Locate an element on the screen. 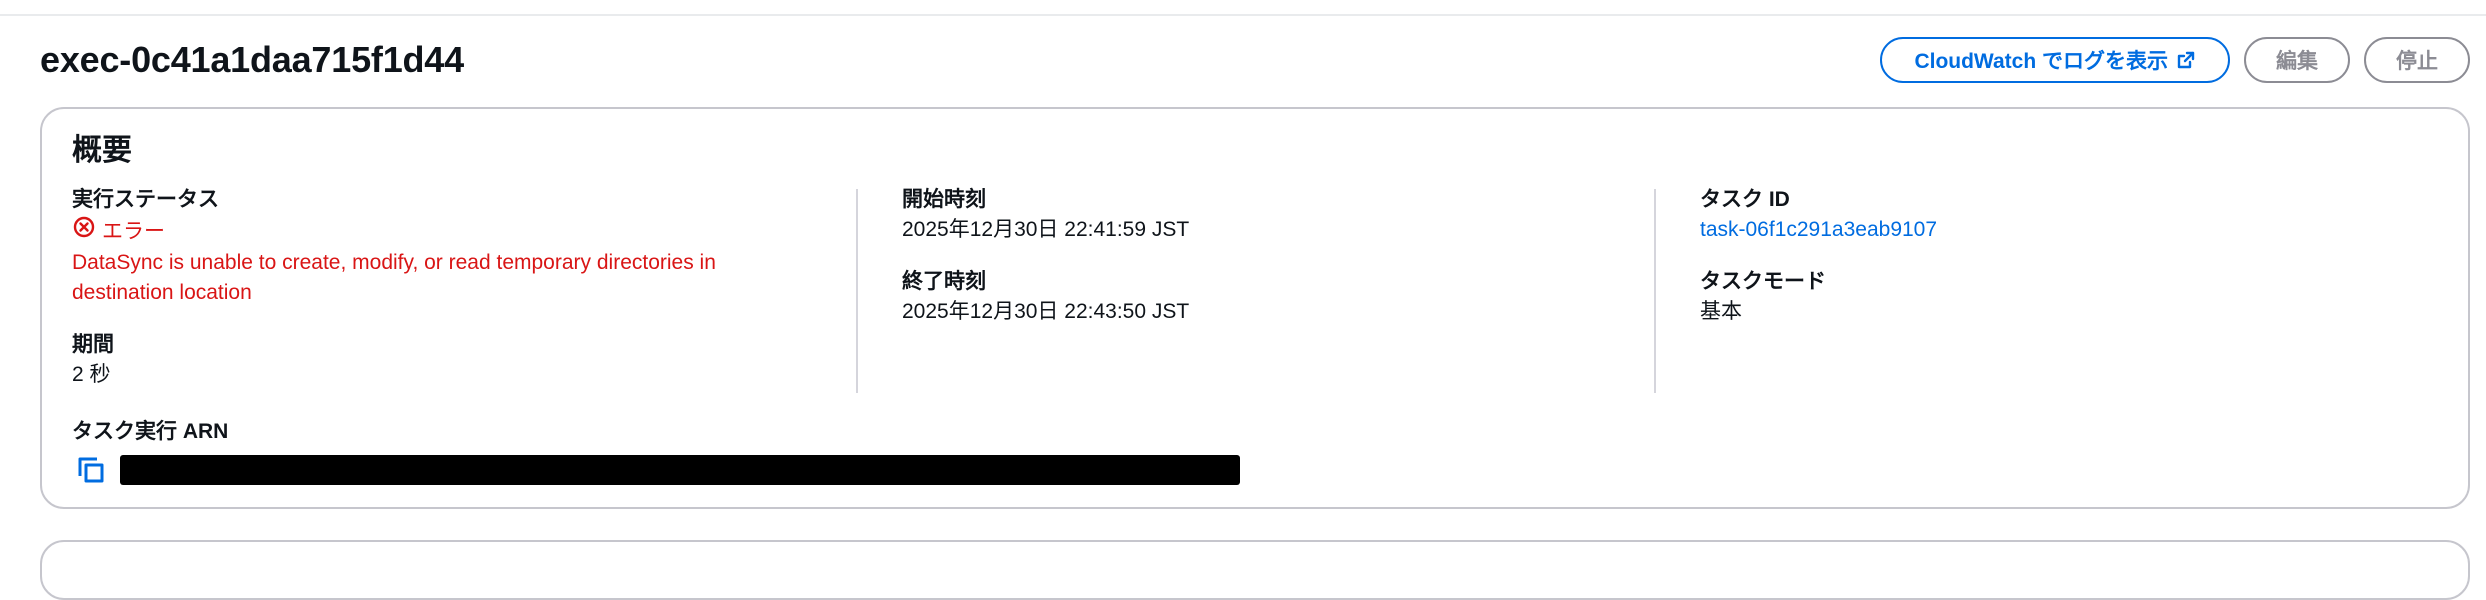 The width and height of the screenshot is (2486, 600). task-mode-label: タスクモード is located at coordinates (1763, 281).